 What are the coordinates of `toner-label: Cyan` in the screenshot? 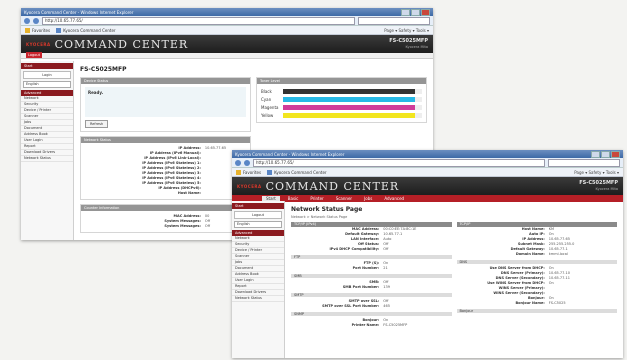 It's located at (266, 99).